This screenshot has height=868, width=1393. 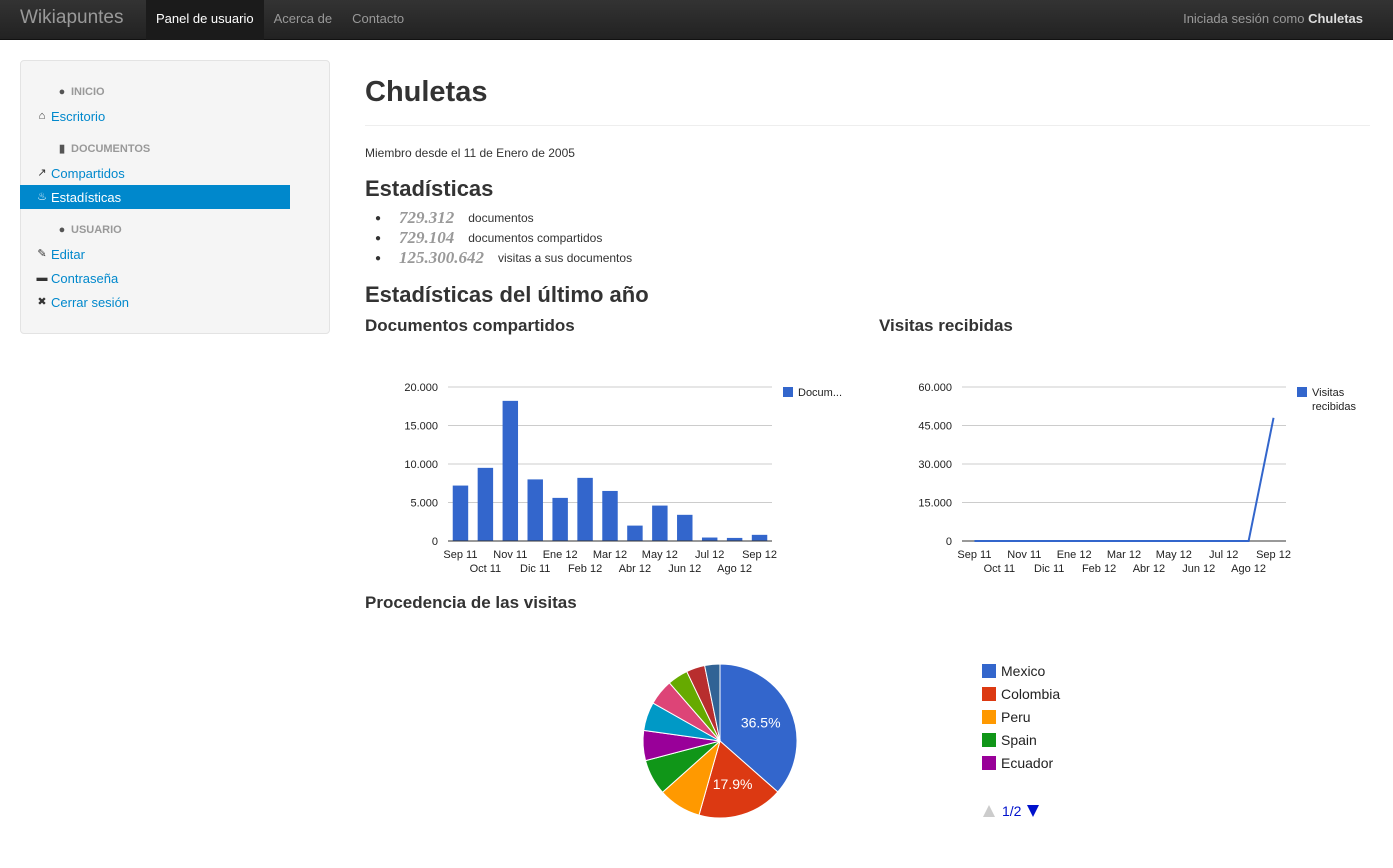 I want to click on docs-y-tick-label: 10.000, so click(x=421, y=465).